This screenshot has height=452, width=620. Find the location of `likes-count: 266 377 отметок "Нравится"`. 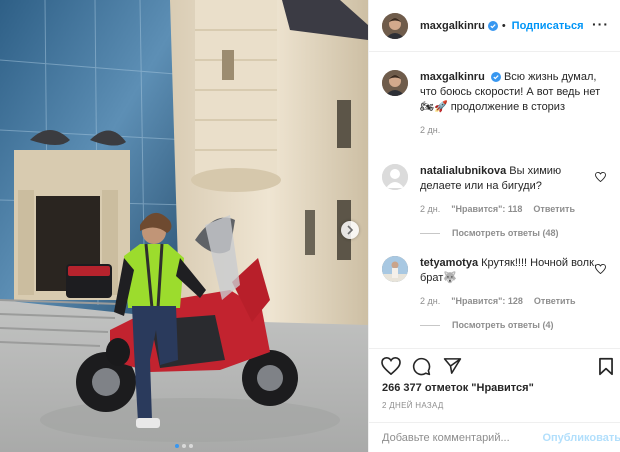

likes-count: 266 377 отметок "Нравится" is located at coordinates (458, 388).